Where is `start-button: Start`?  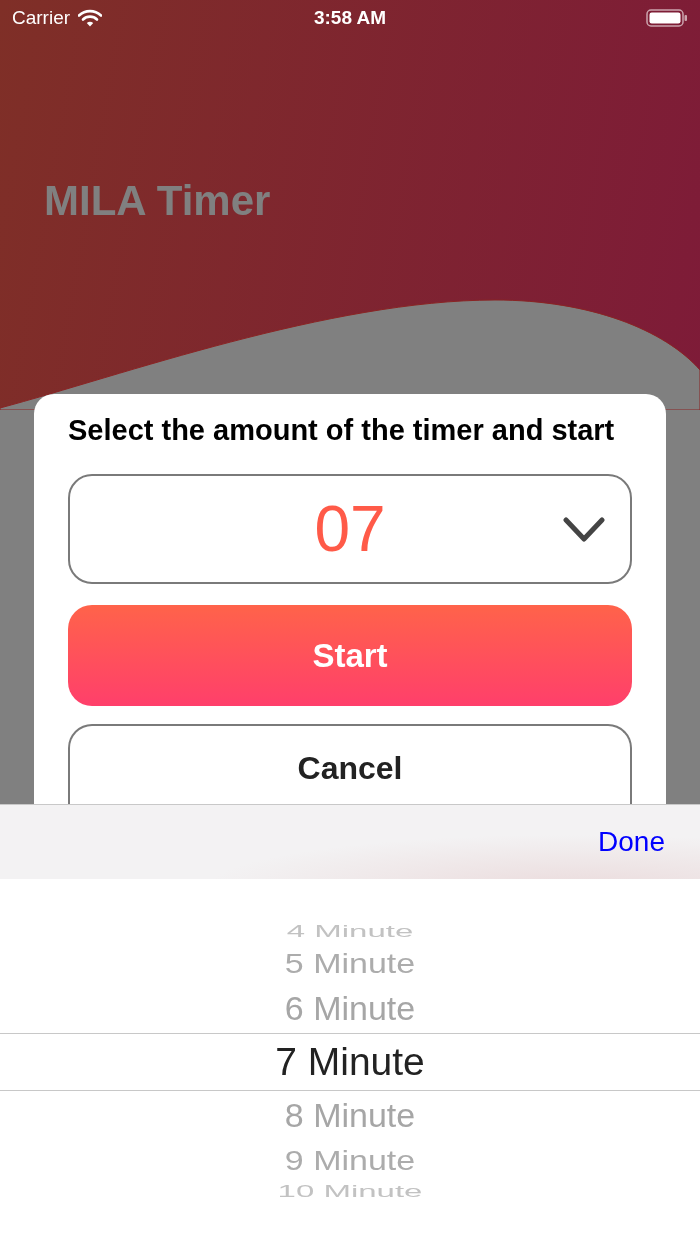
start-button: Start is located at coordinates (350, 655).